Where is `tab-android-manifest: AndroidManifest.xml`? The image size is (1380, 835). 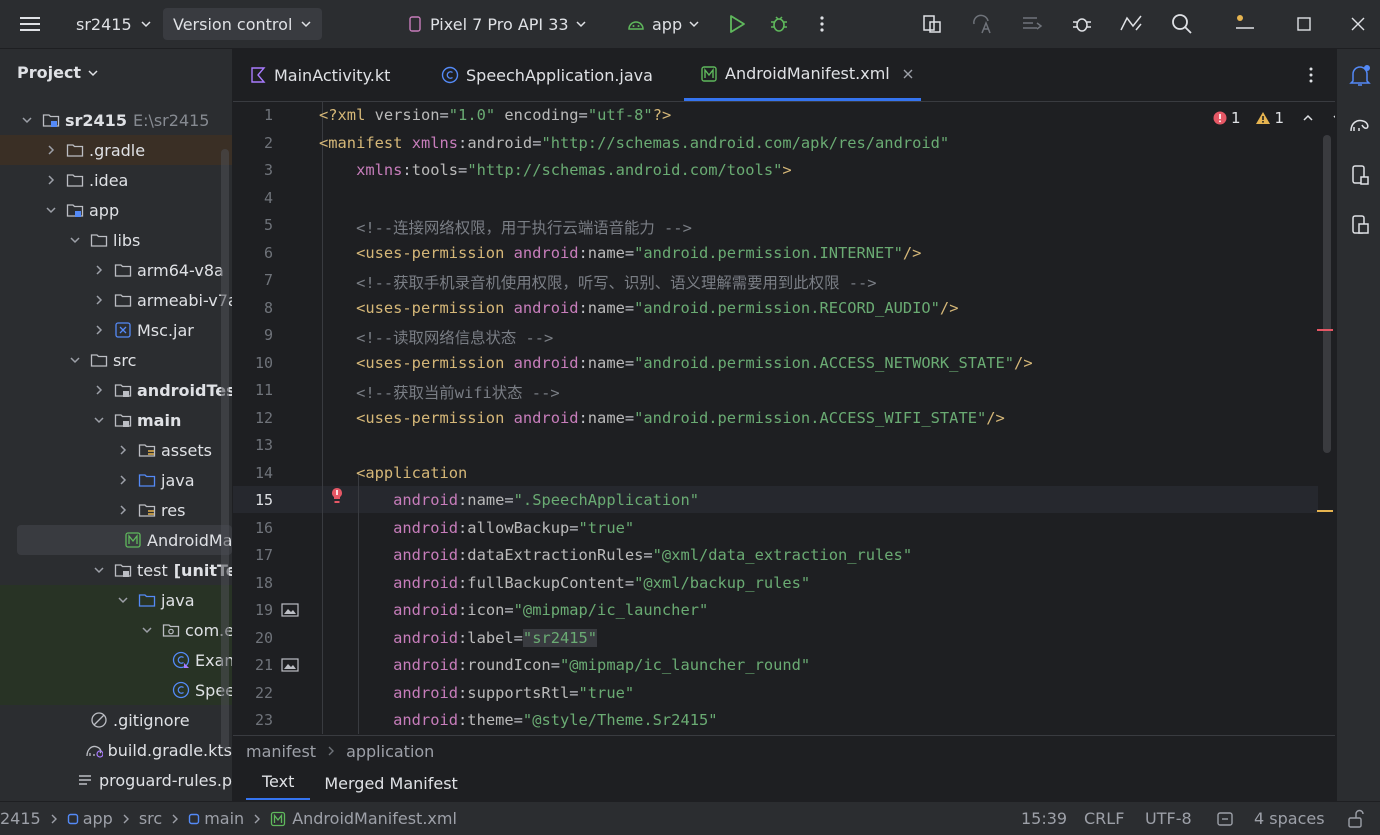
tab-android-manifest: AndroidManifest.xml is located at coordinates (802, 75).